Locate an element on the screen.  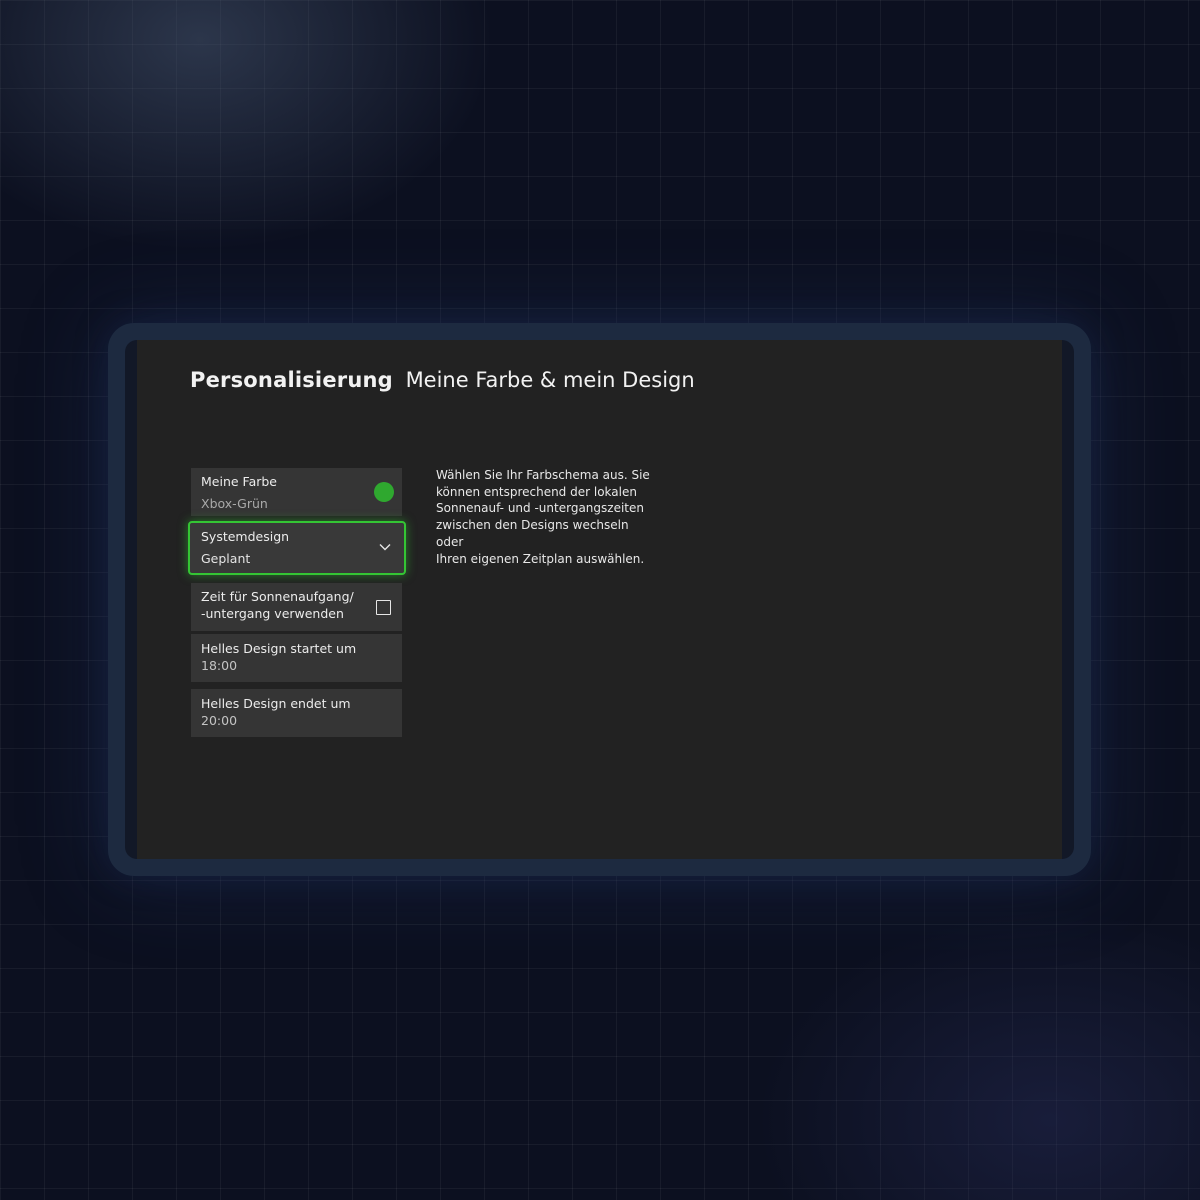
chevron-down-icon is located at coordinates (385, 547).